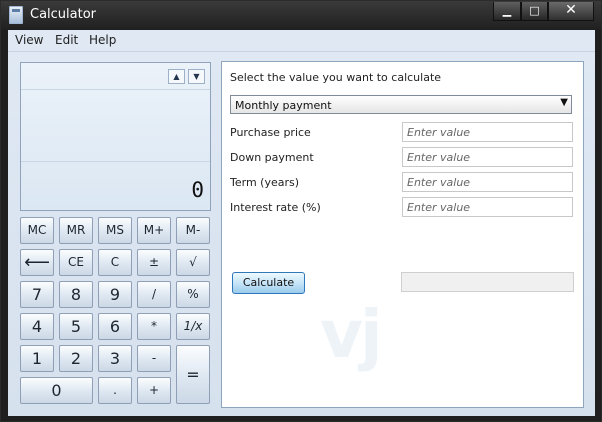  Describe the element at coordinates (487, 157) in the screenshot. I see `down-payment-input` at that location.